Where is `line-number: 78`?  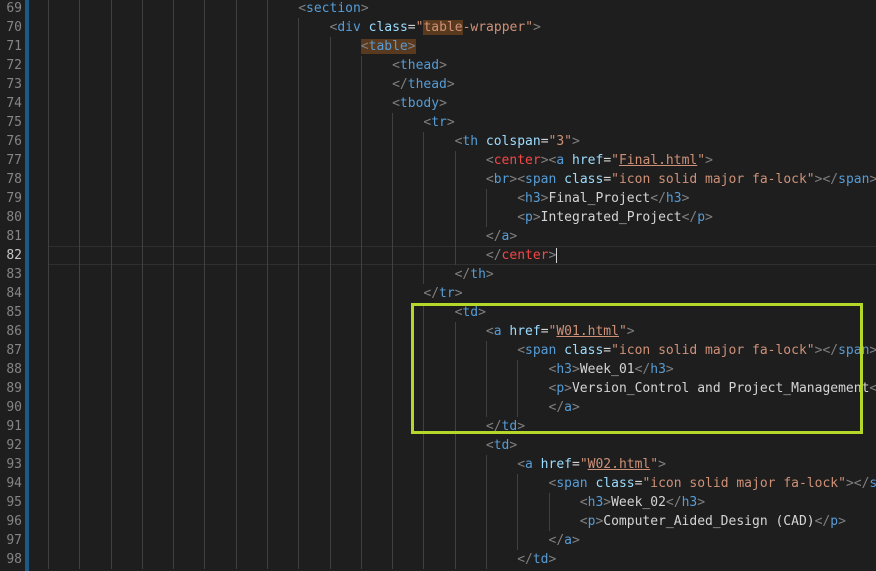 line-number: 78 is located at coordinates (14, 179).